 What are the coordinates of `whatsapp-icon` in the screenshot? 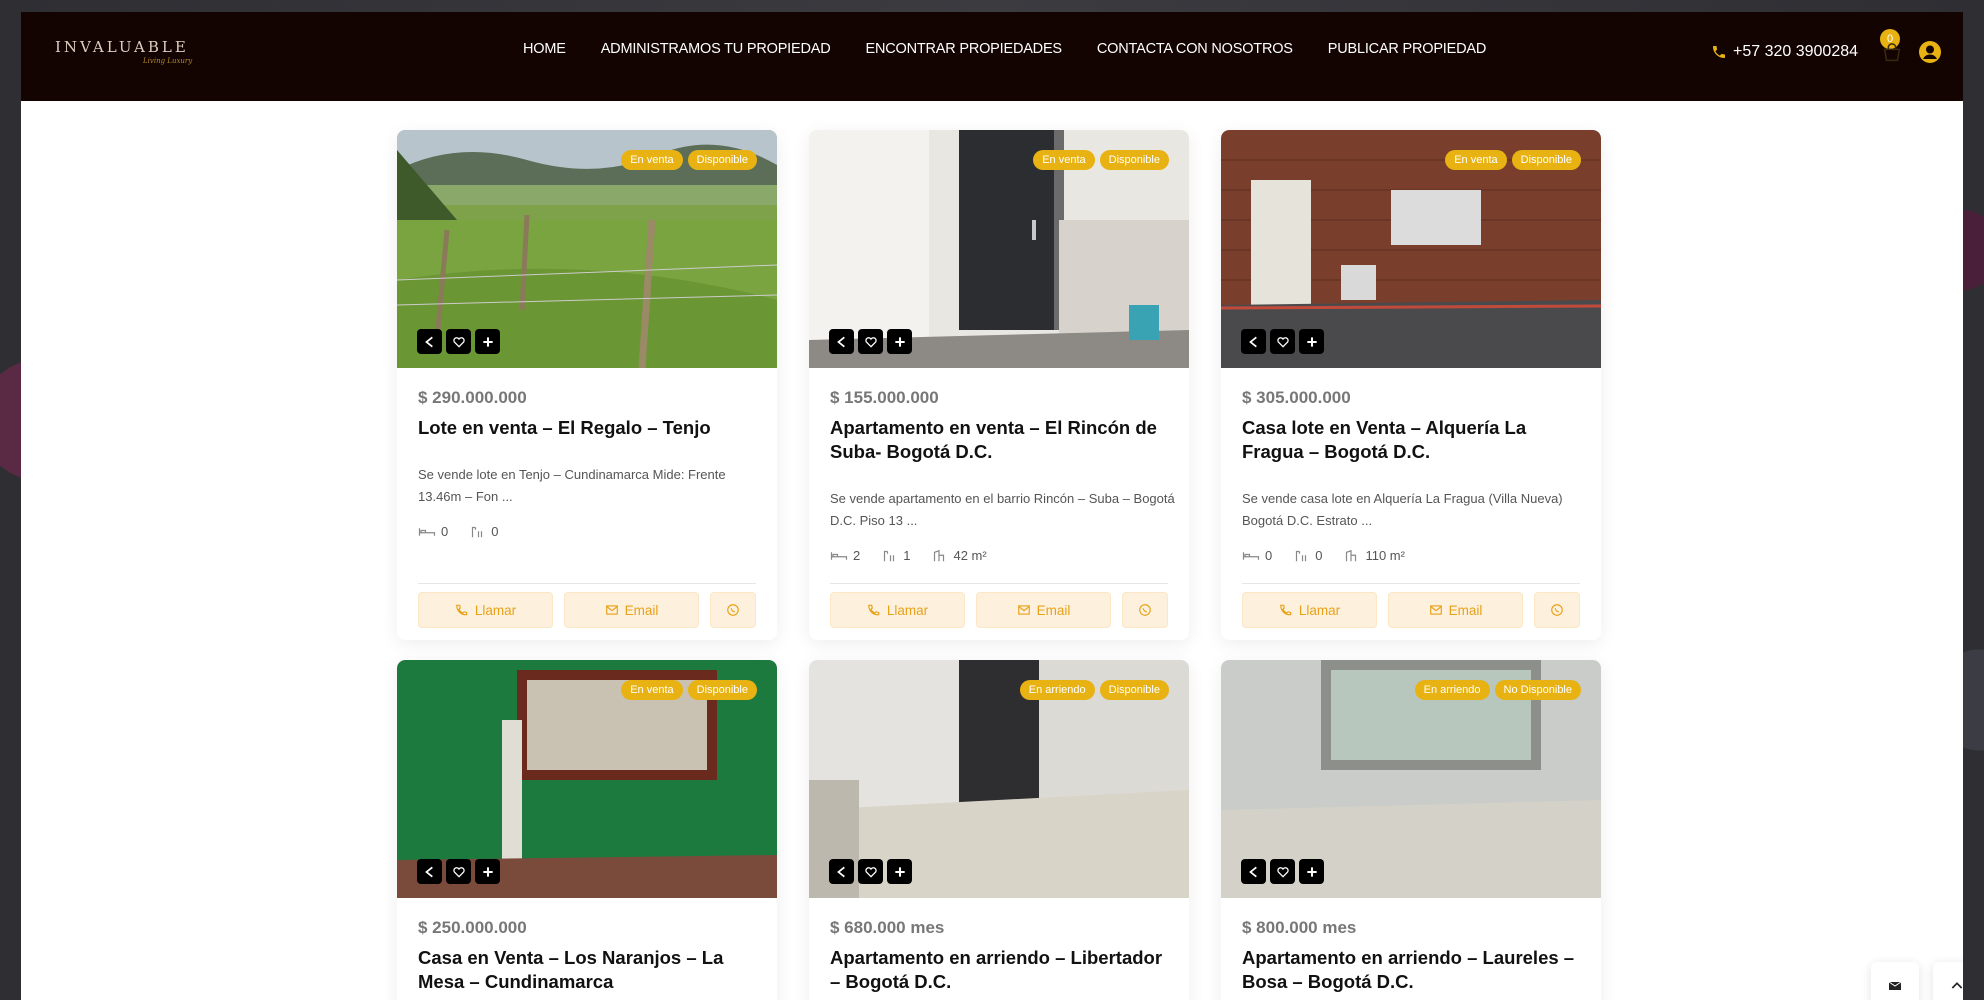 It's located at (1557, 610).